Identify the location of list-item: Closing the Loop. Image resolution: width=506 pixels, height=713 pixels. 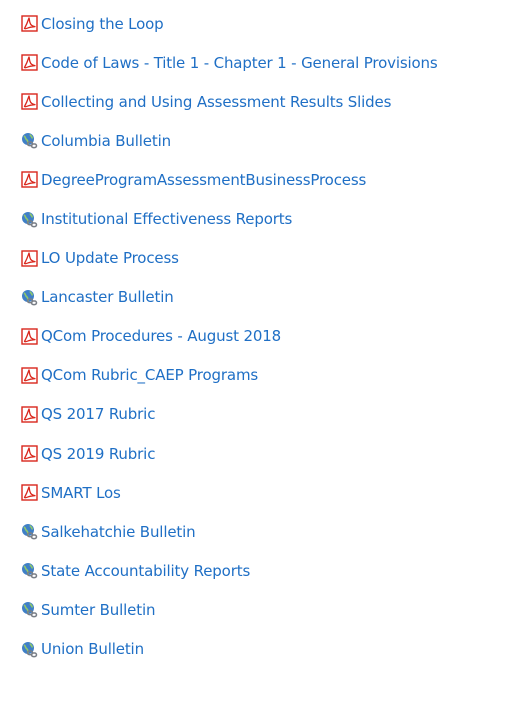
(253, 23).